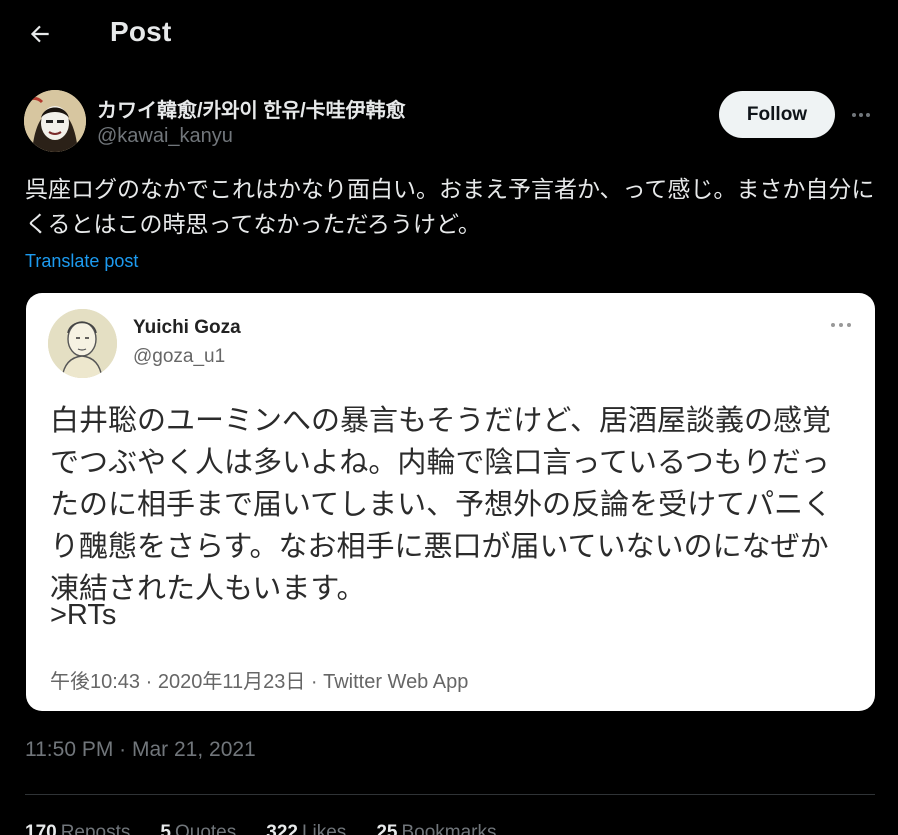 The height and width of the screenshot is (835, 898). I want to click on bookmarks-count: 25, so click(387, 828).